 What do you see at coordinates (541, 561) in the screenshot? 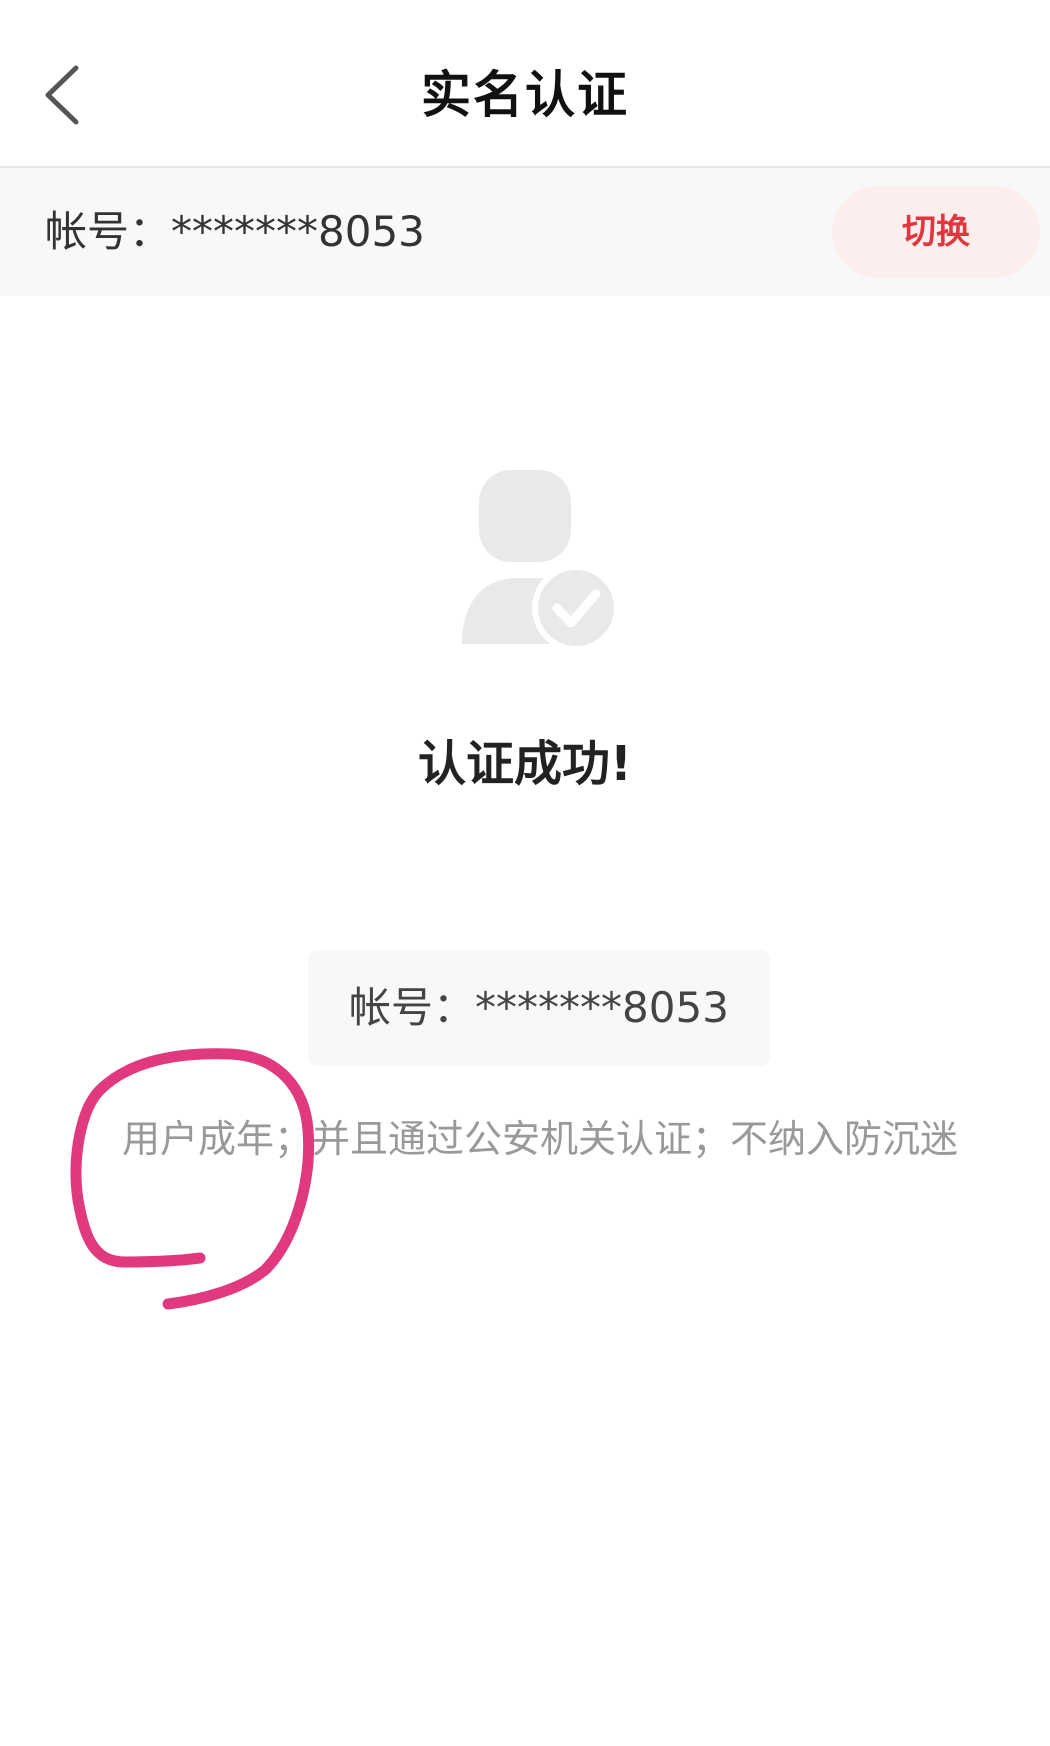
I see `user-verified-icon` at bounding box center [541, 561].